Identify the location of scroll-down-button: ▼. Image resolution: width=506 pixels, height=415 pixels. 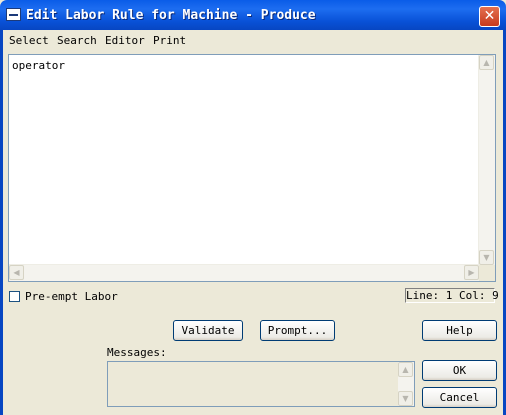
(486, 257).